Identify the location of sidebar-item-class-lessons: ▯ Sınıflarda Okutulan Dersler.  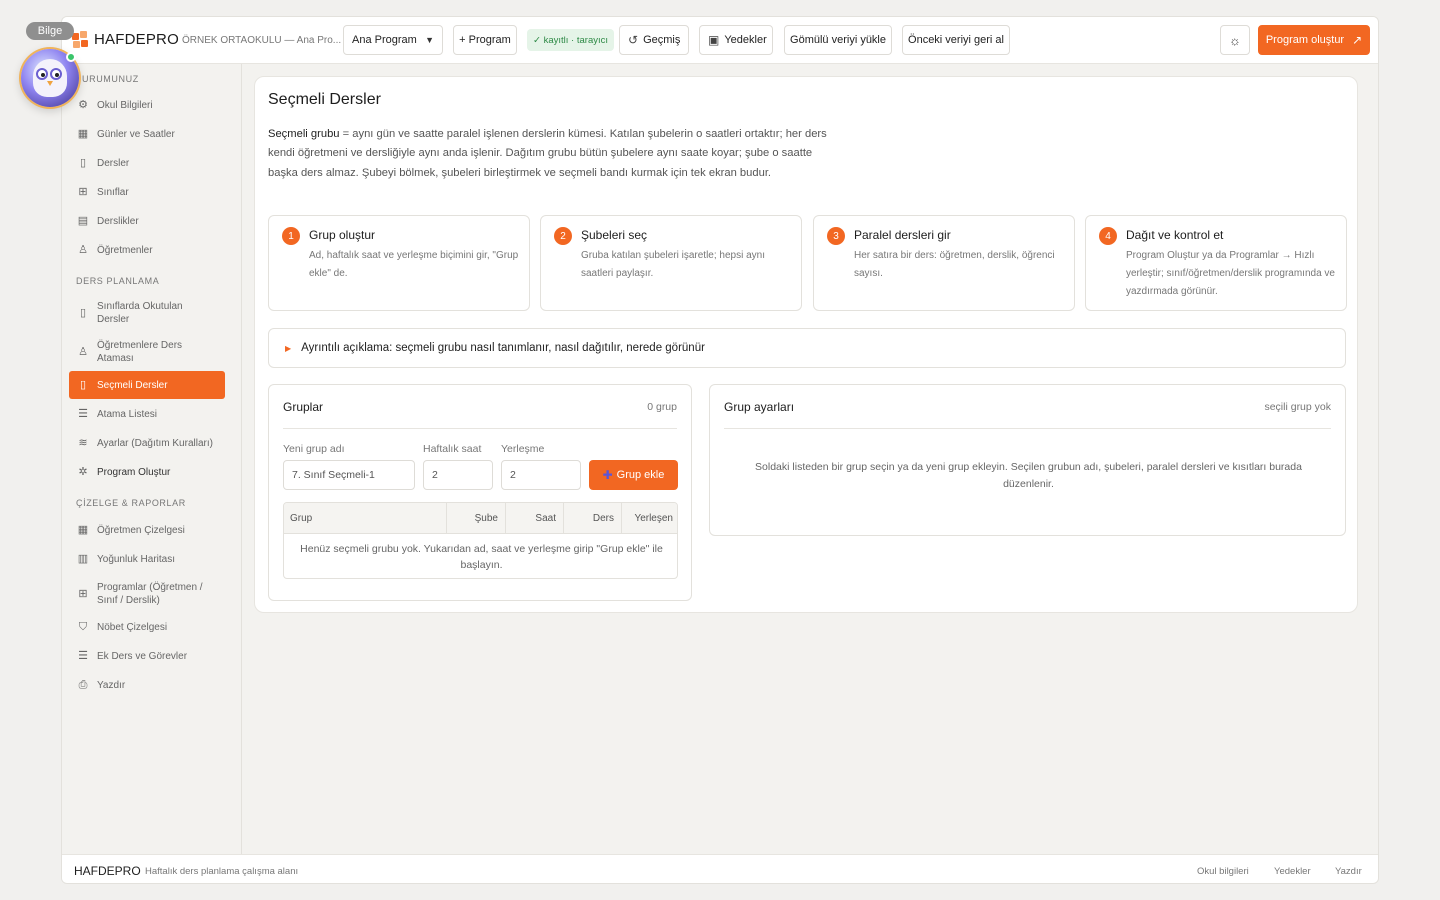
(147, 313).